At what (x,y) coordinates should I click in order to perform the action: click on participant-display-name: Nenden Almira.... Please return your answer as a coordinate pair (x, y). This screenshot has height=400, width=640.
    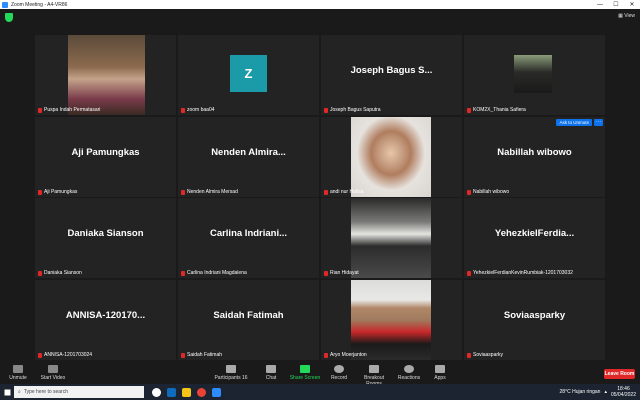
    Looking at the image, I should click on (248, 152).